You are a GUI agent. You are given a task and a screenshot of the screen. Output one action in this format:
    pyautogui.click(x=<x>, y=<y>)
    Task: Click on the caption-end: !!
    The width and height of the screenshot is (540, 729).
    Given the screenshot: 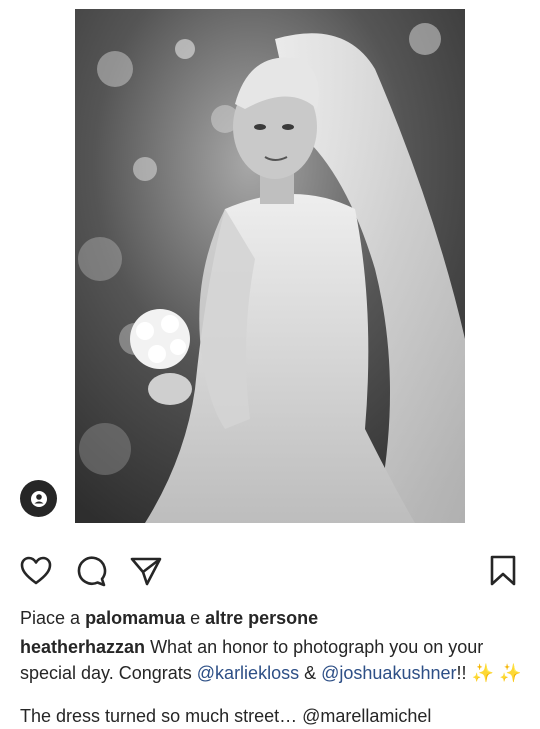 What is the action you would take?
    pyautogui.click(x=461, y=673)
    